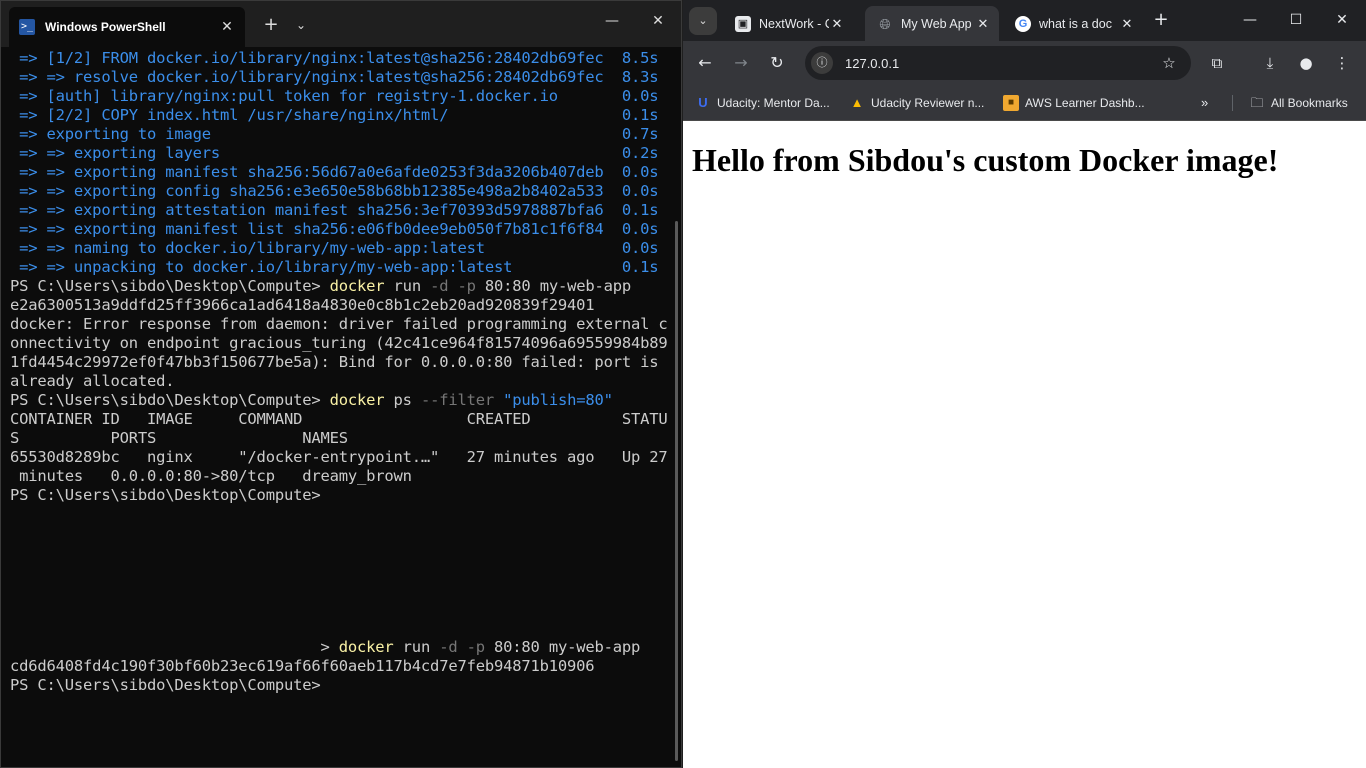 Image resolution: width=1366 pixels, height=768 pixels. What do you see at coordinates (741, 63) in the screenshot?
I see `forward-button: →` at bounding box center [741, 63].